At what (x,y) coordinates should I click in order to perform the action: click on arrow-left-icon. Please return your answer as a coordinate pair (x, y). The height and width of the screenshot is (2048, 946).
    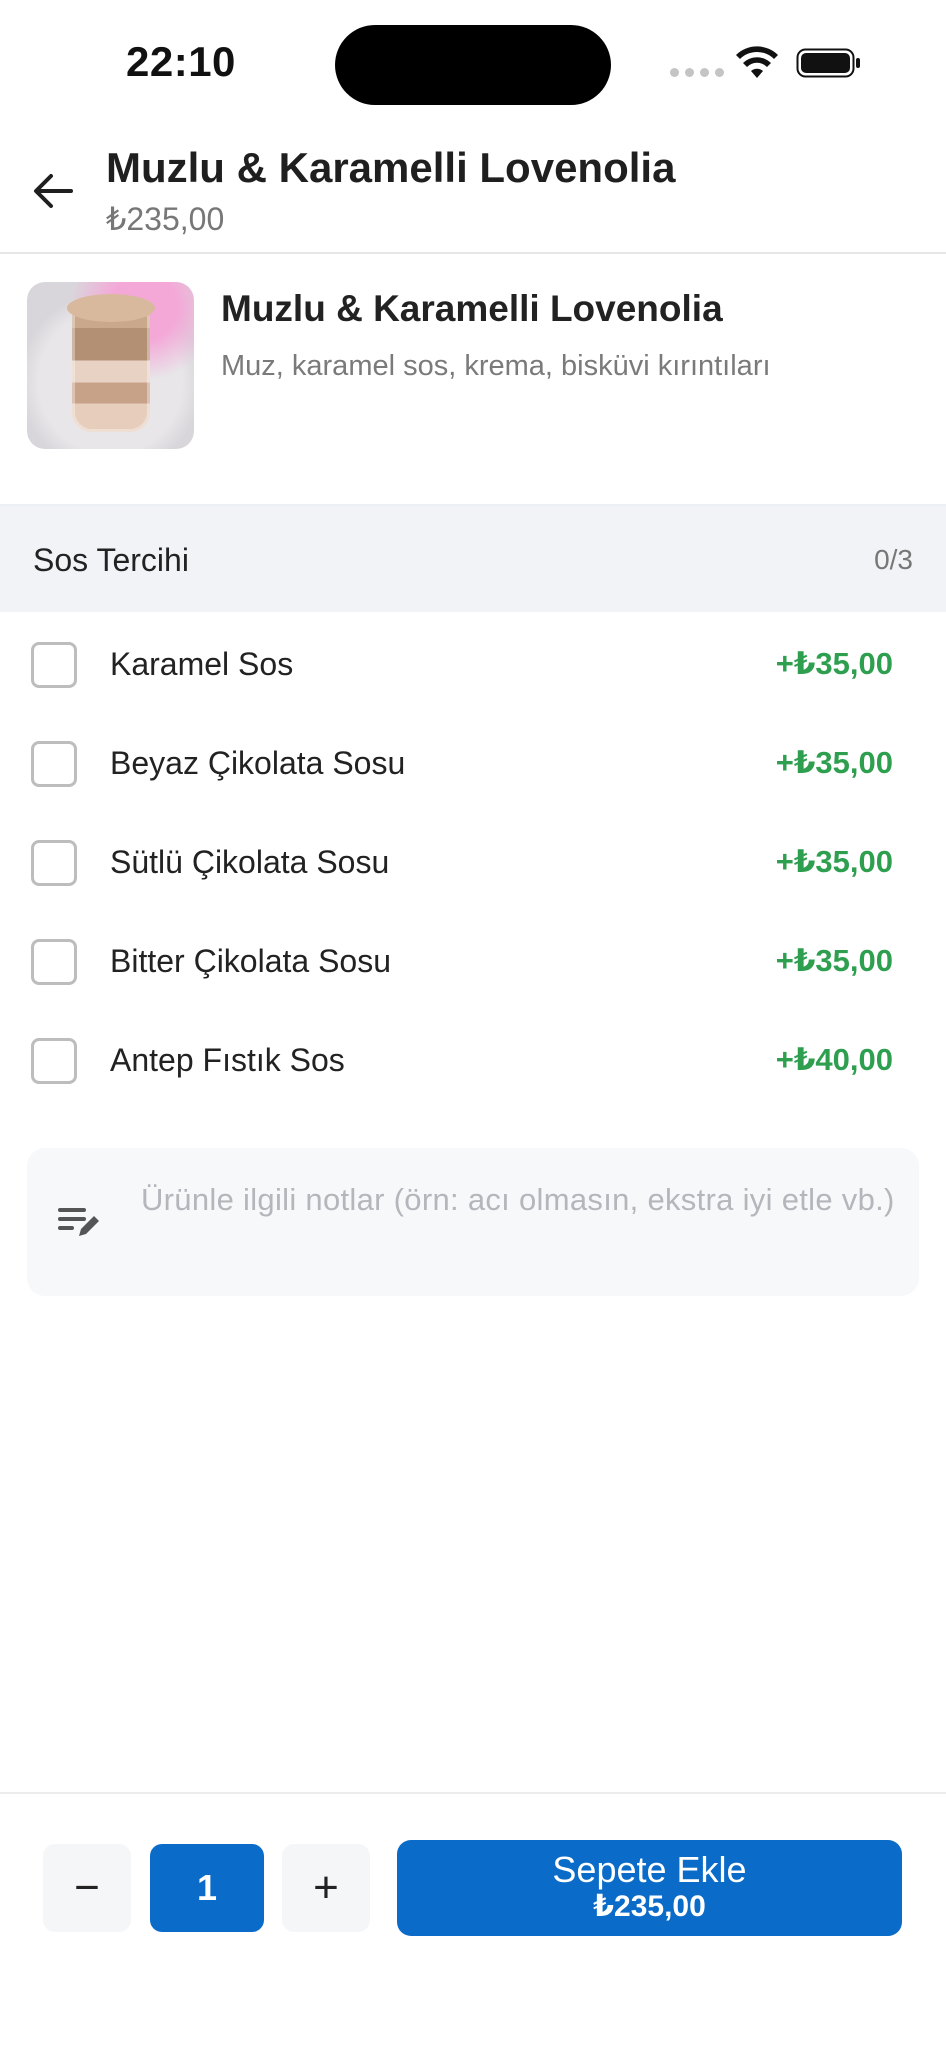
    Looking at the image, I should click on (53, 191).